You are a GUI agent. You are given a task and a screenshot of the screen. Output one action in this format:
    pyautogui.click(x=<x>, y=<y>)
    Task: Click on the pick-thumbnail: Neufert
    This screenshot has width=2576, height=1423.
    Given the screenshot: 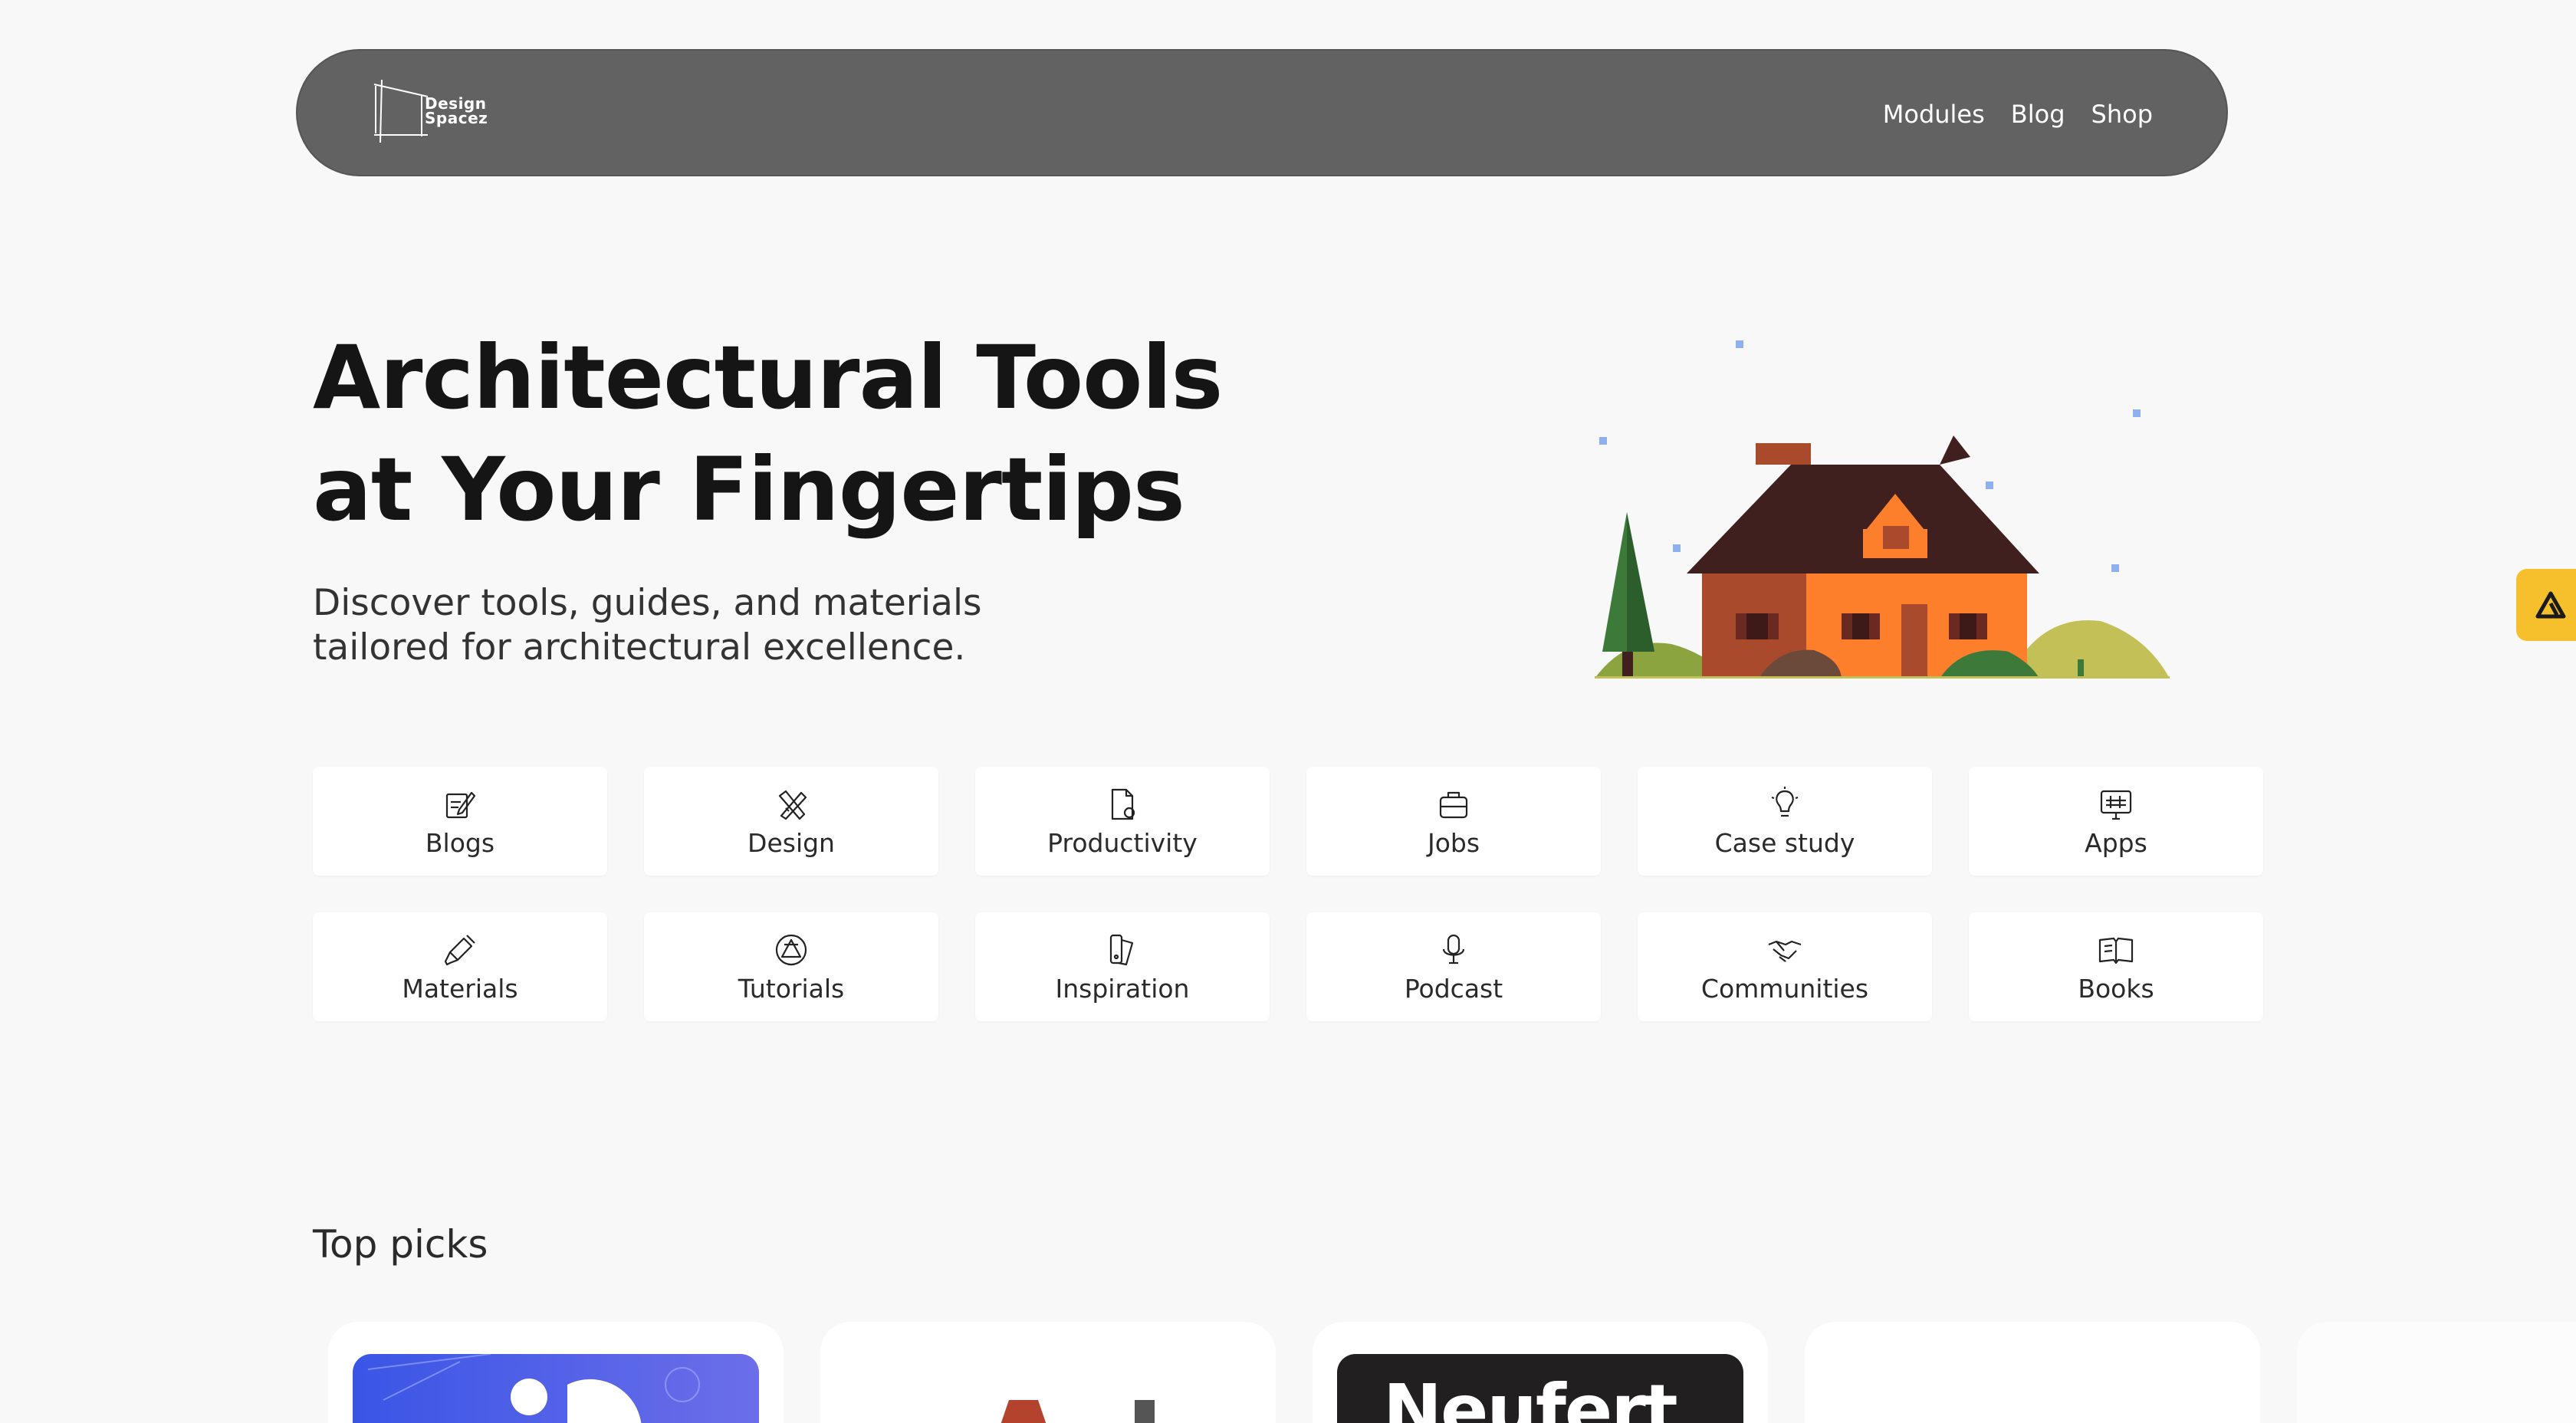 What is the action you would take?
    pyautogui.click(x=1540, y=1388)
    